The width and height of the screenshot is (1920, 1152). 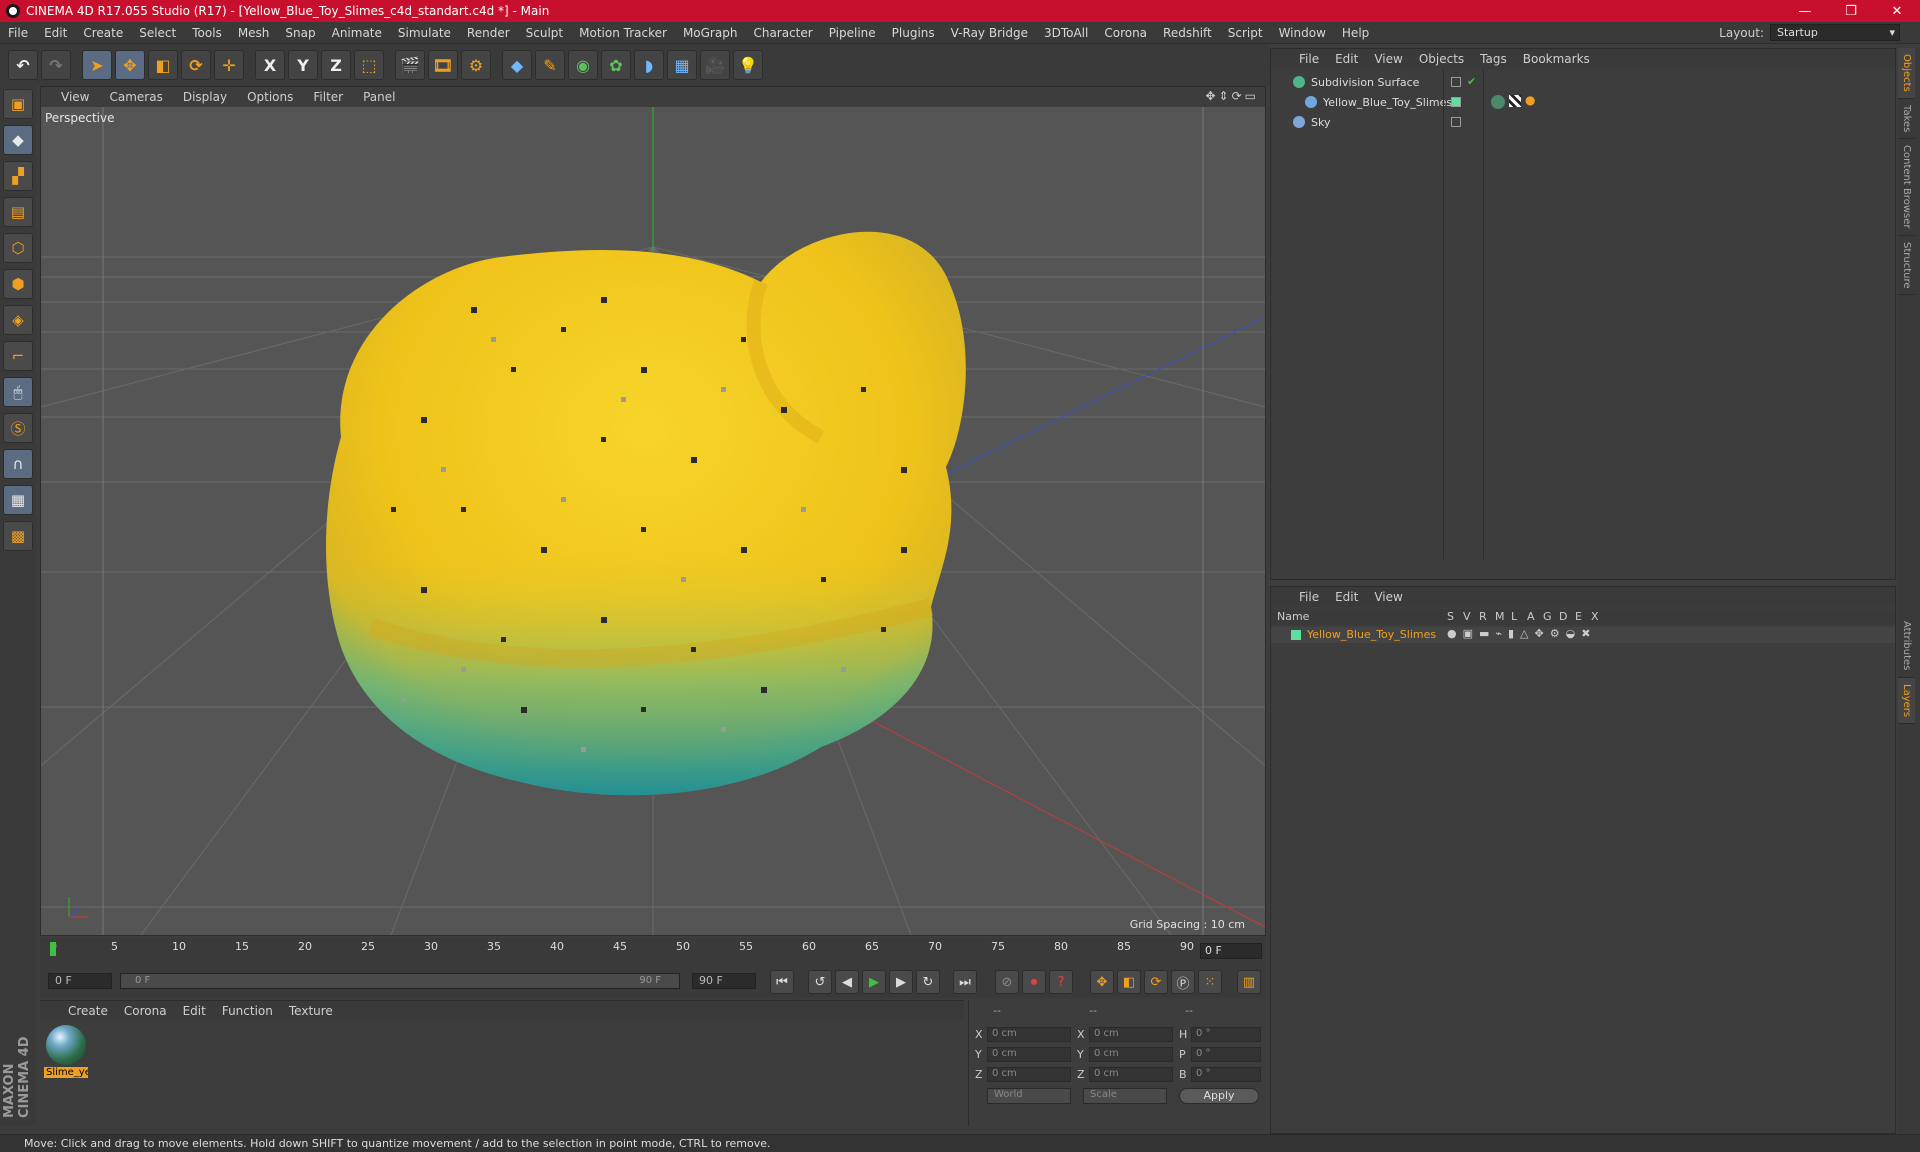 I want to click on layer-col-generators: G, so click(x=1547, y=616).